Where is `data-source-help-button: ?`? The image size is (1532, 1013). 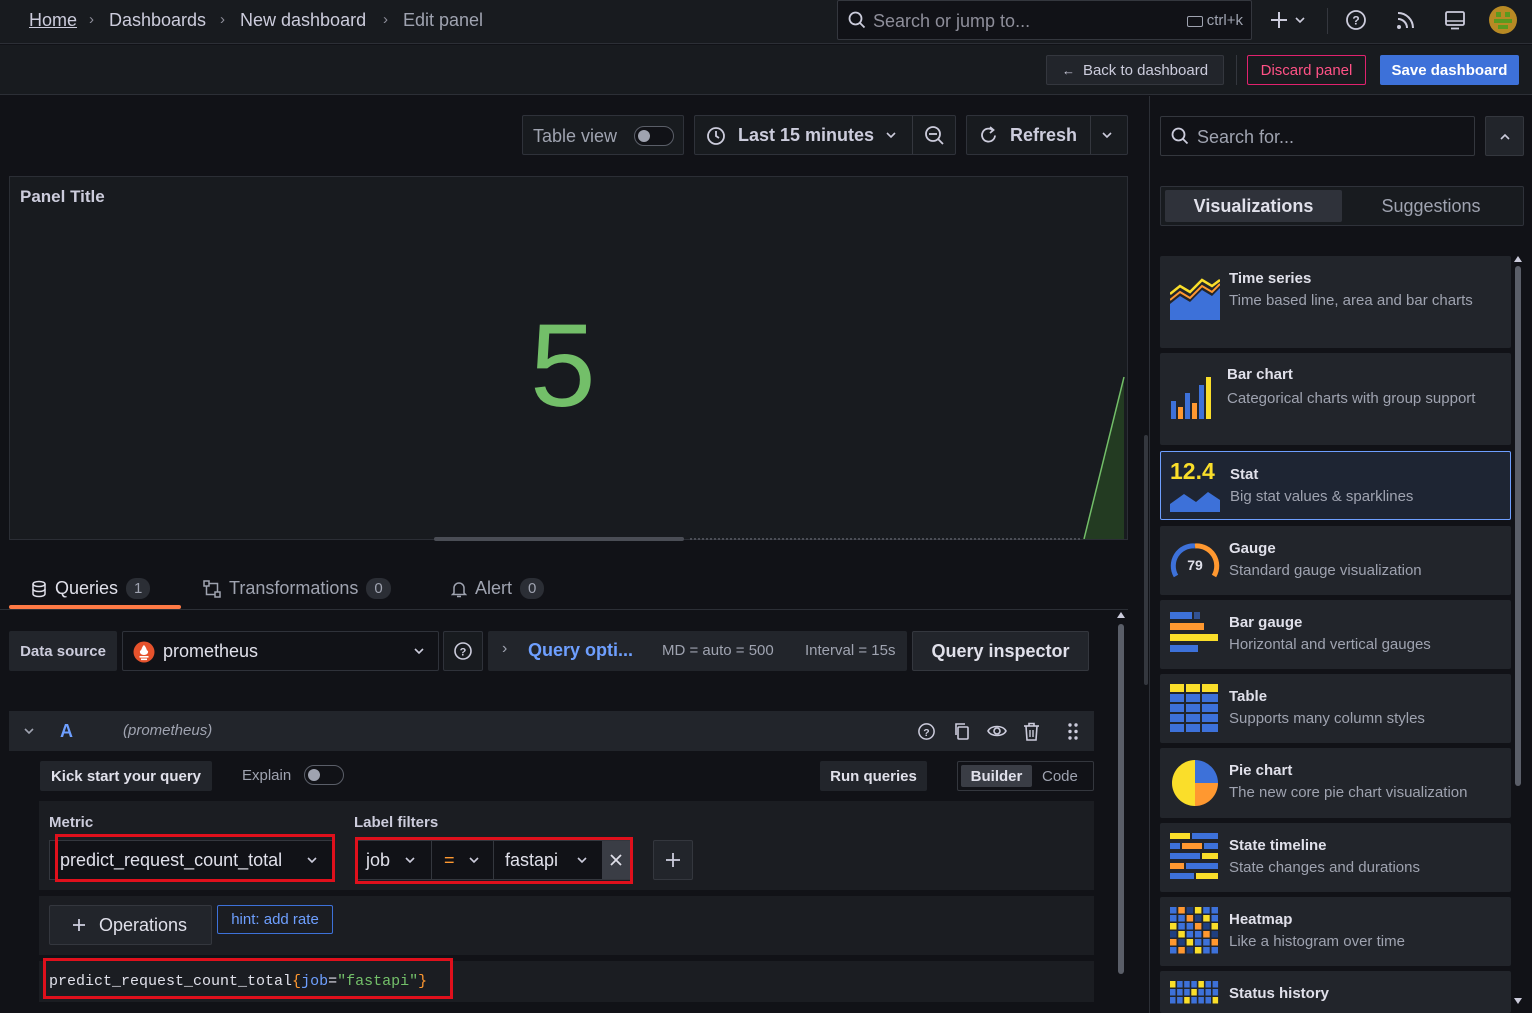 data-source-help-button: ? is located at coordinates (463, 651).